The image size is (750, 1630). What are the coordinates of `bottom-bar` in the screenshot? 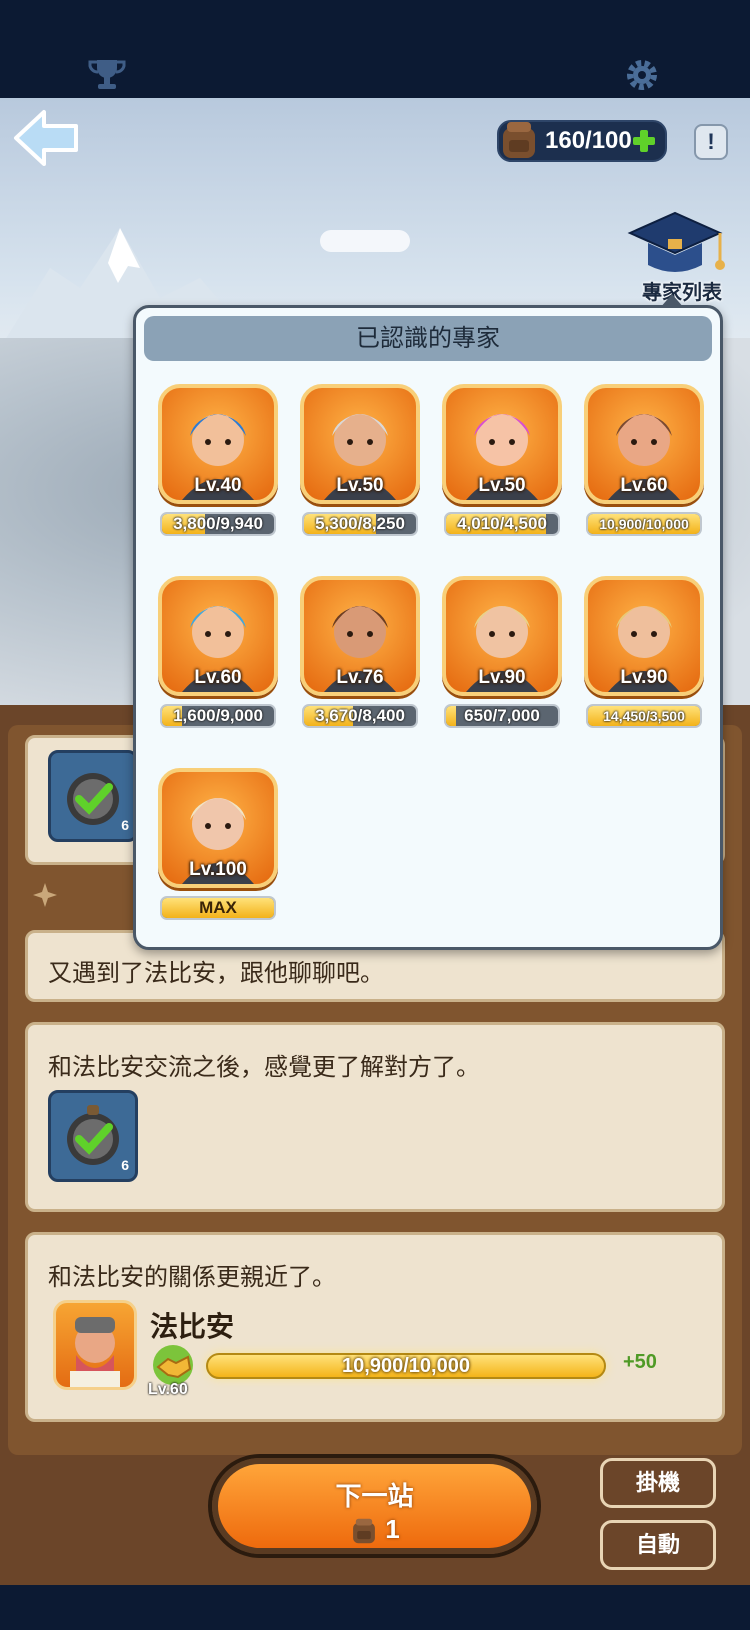 It's located at (375, 1607).